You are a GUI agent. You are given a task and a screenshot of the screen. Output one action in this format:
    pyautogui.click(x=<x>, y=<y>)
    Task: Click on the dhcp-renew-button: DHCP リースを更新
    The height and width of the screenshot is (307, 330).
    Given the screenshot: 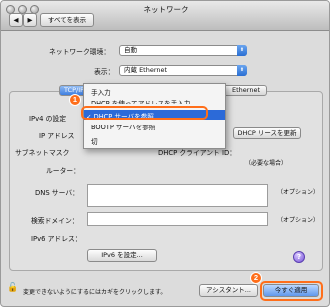 What is the action you would take?
    pyautogui.click(x=267, y=133)
    